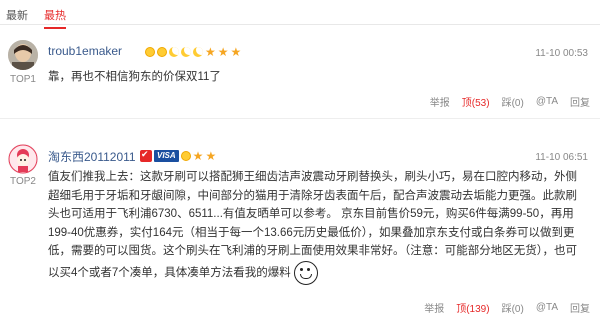 The height and width of the screenshot is (319, 600). I want to click on comment-time: 11-10 06:51, so click(561, 157).